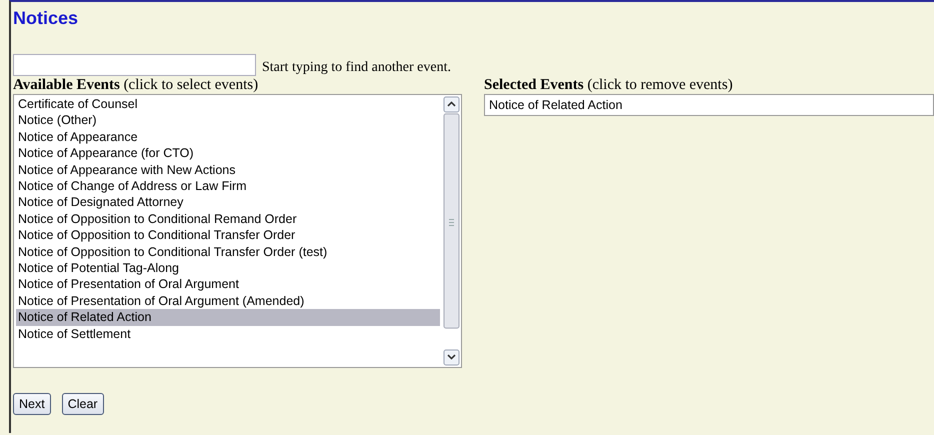  Describe the element at coordinates (228, 137) in the screenshot. I see `list-item: Notice of Appearance` at that location.